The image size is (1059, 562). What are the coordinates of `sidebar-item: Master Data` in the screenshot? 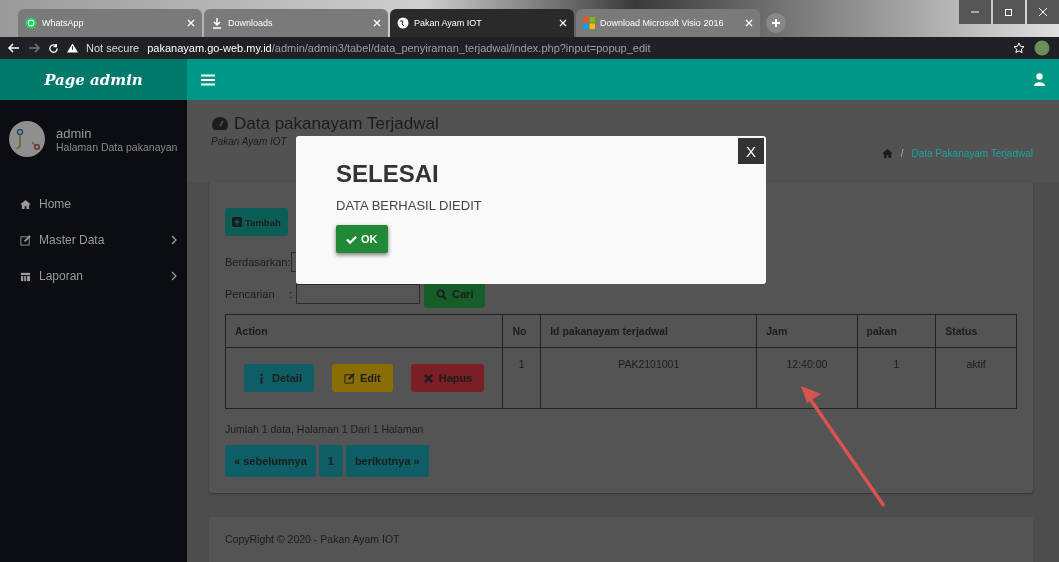 It's located at (97, 240).